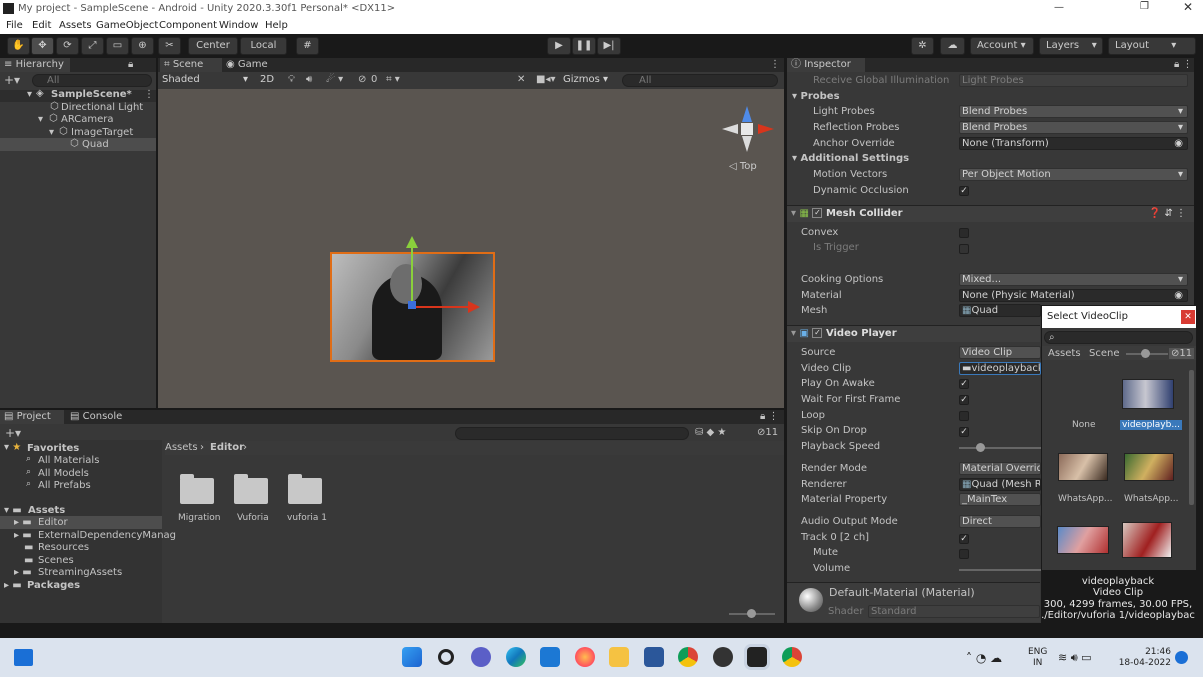 This screenshot has height=677, width=1203. I want to click on video-clip-field: ▬videoplayback, so click(1000, 368).